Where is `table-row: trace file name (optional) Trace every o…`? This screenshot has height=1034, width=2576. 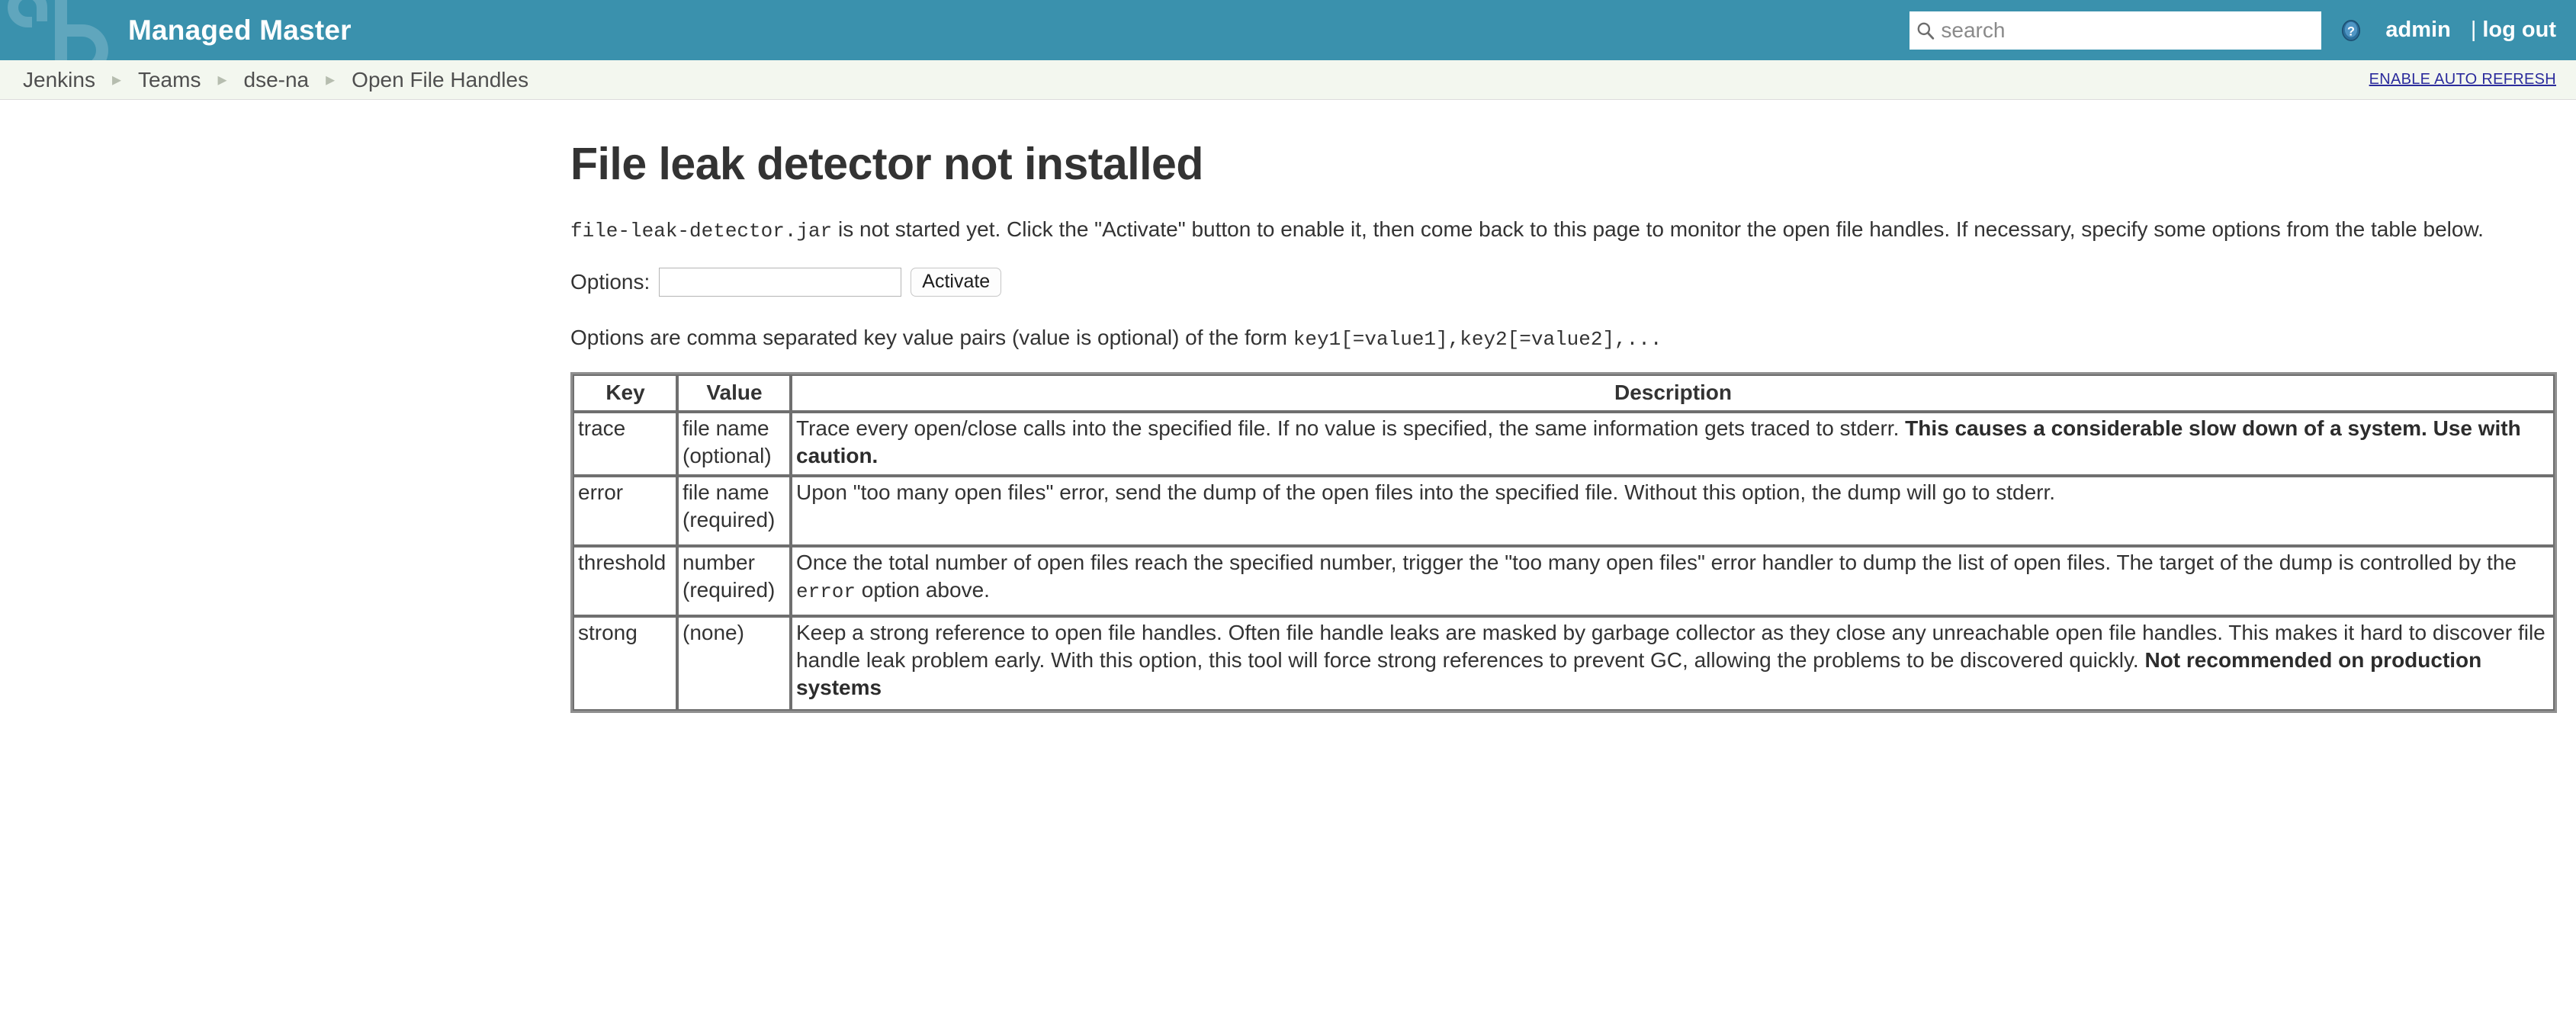 table-row: trace file name (optional) Trace every o… is located at coordinates (1564, 443).